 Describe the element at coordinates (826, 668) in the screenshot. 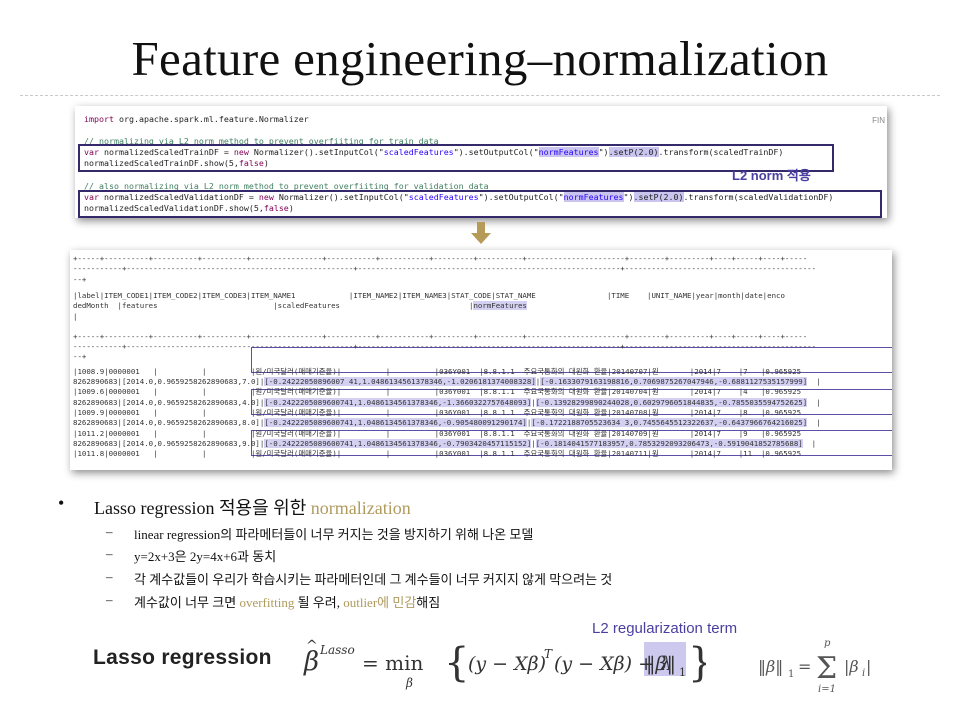

I see `svg-text: Σ` at that location.